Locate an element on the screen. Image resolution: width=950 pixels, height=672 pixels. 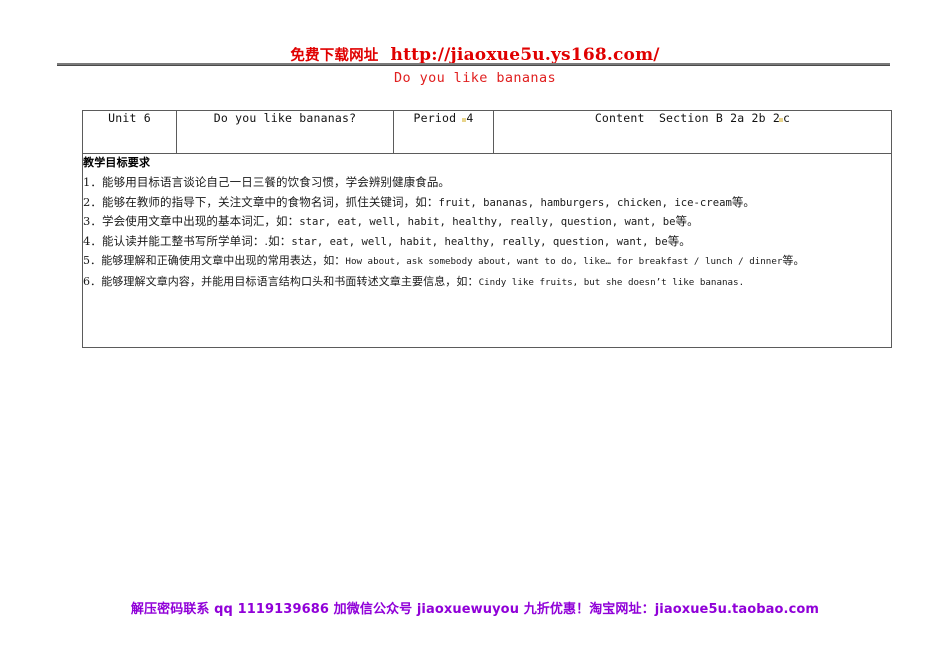
page-header: 免费下载网址 http://jiaoxue5u.ys168.com/ is located at coordinates (475, 54).